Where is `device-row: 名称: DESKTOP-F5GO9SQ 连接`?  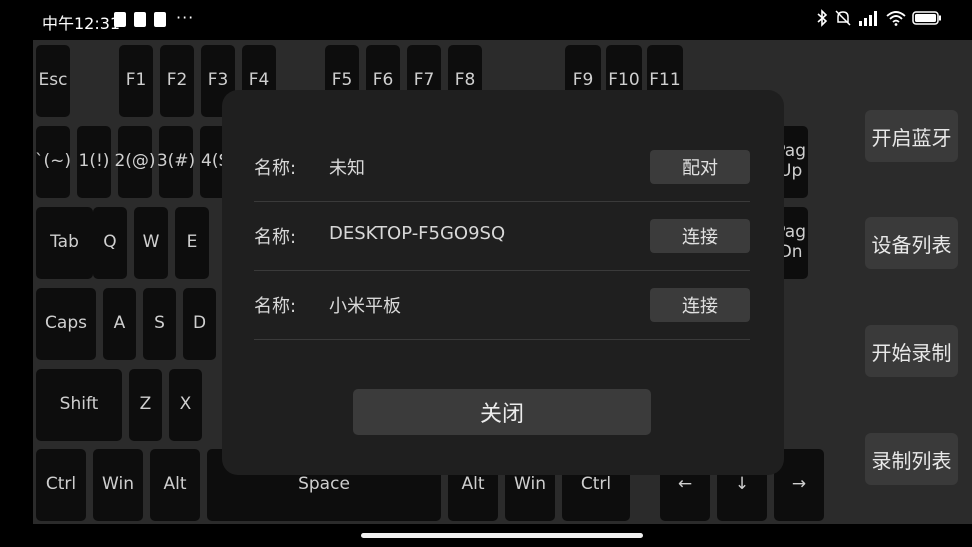 device-row: 名称: DESKTOP-F5GO9SQ 连接 is located at coordinates (502, 236).